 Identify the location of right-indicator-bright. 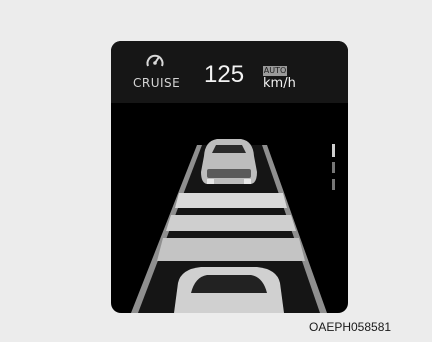
(333, 150).